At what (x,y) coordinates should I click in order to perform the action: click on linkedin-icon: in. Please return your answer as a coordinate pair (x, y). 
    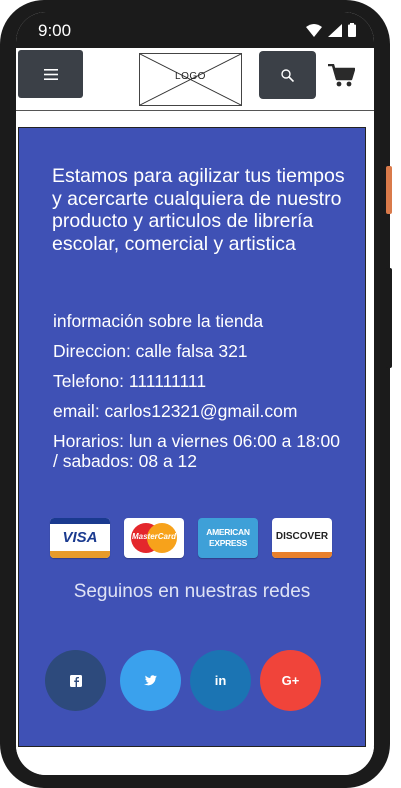
    Looking at the image, I should click on (220, 680).